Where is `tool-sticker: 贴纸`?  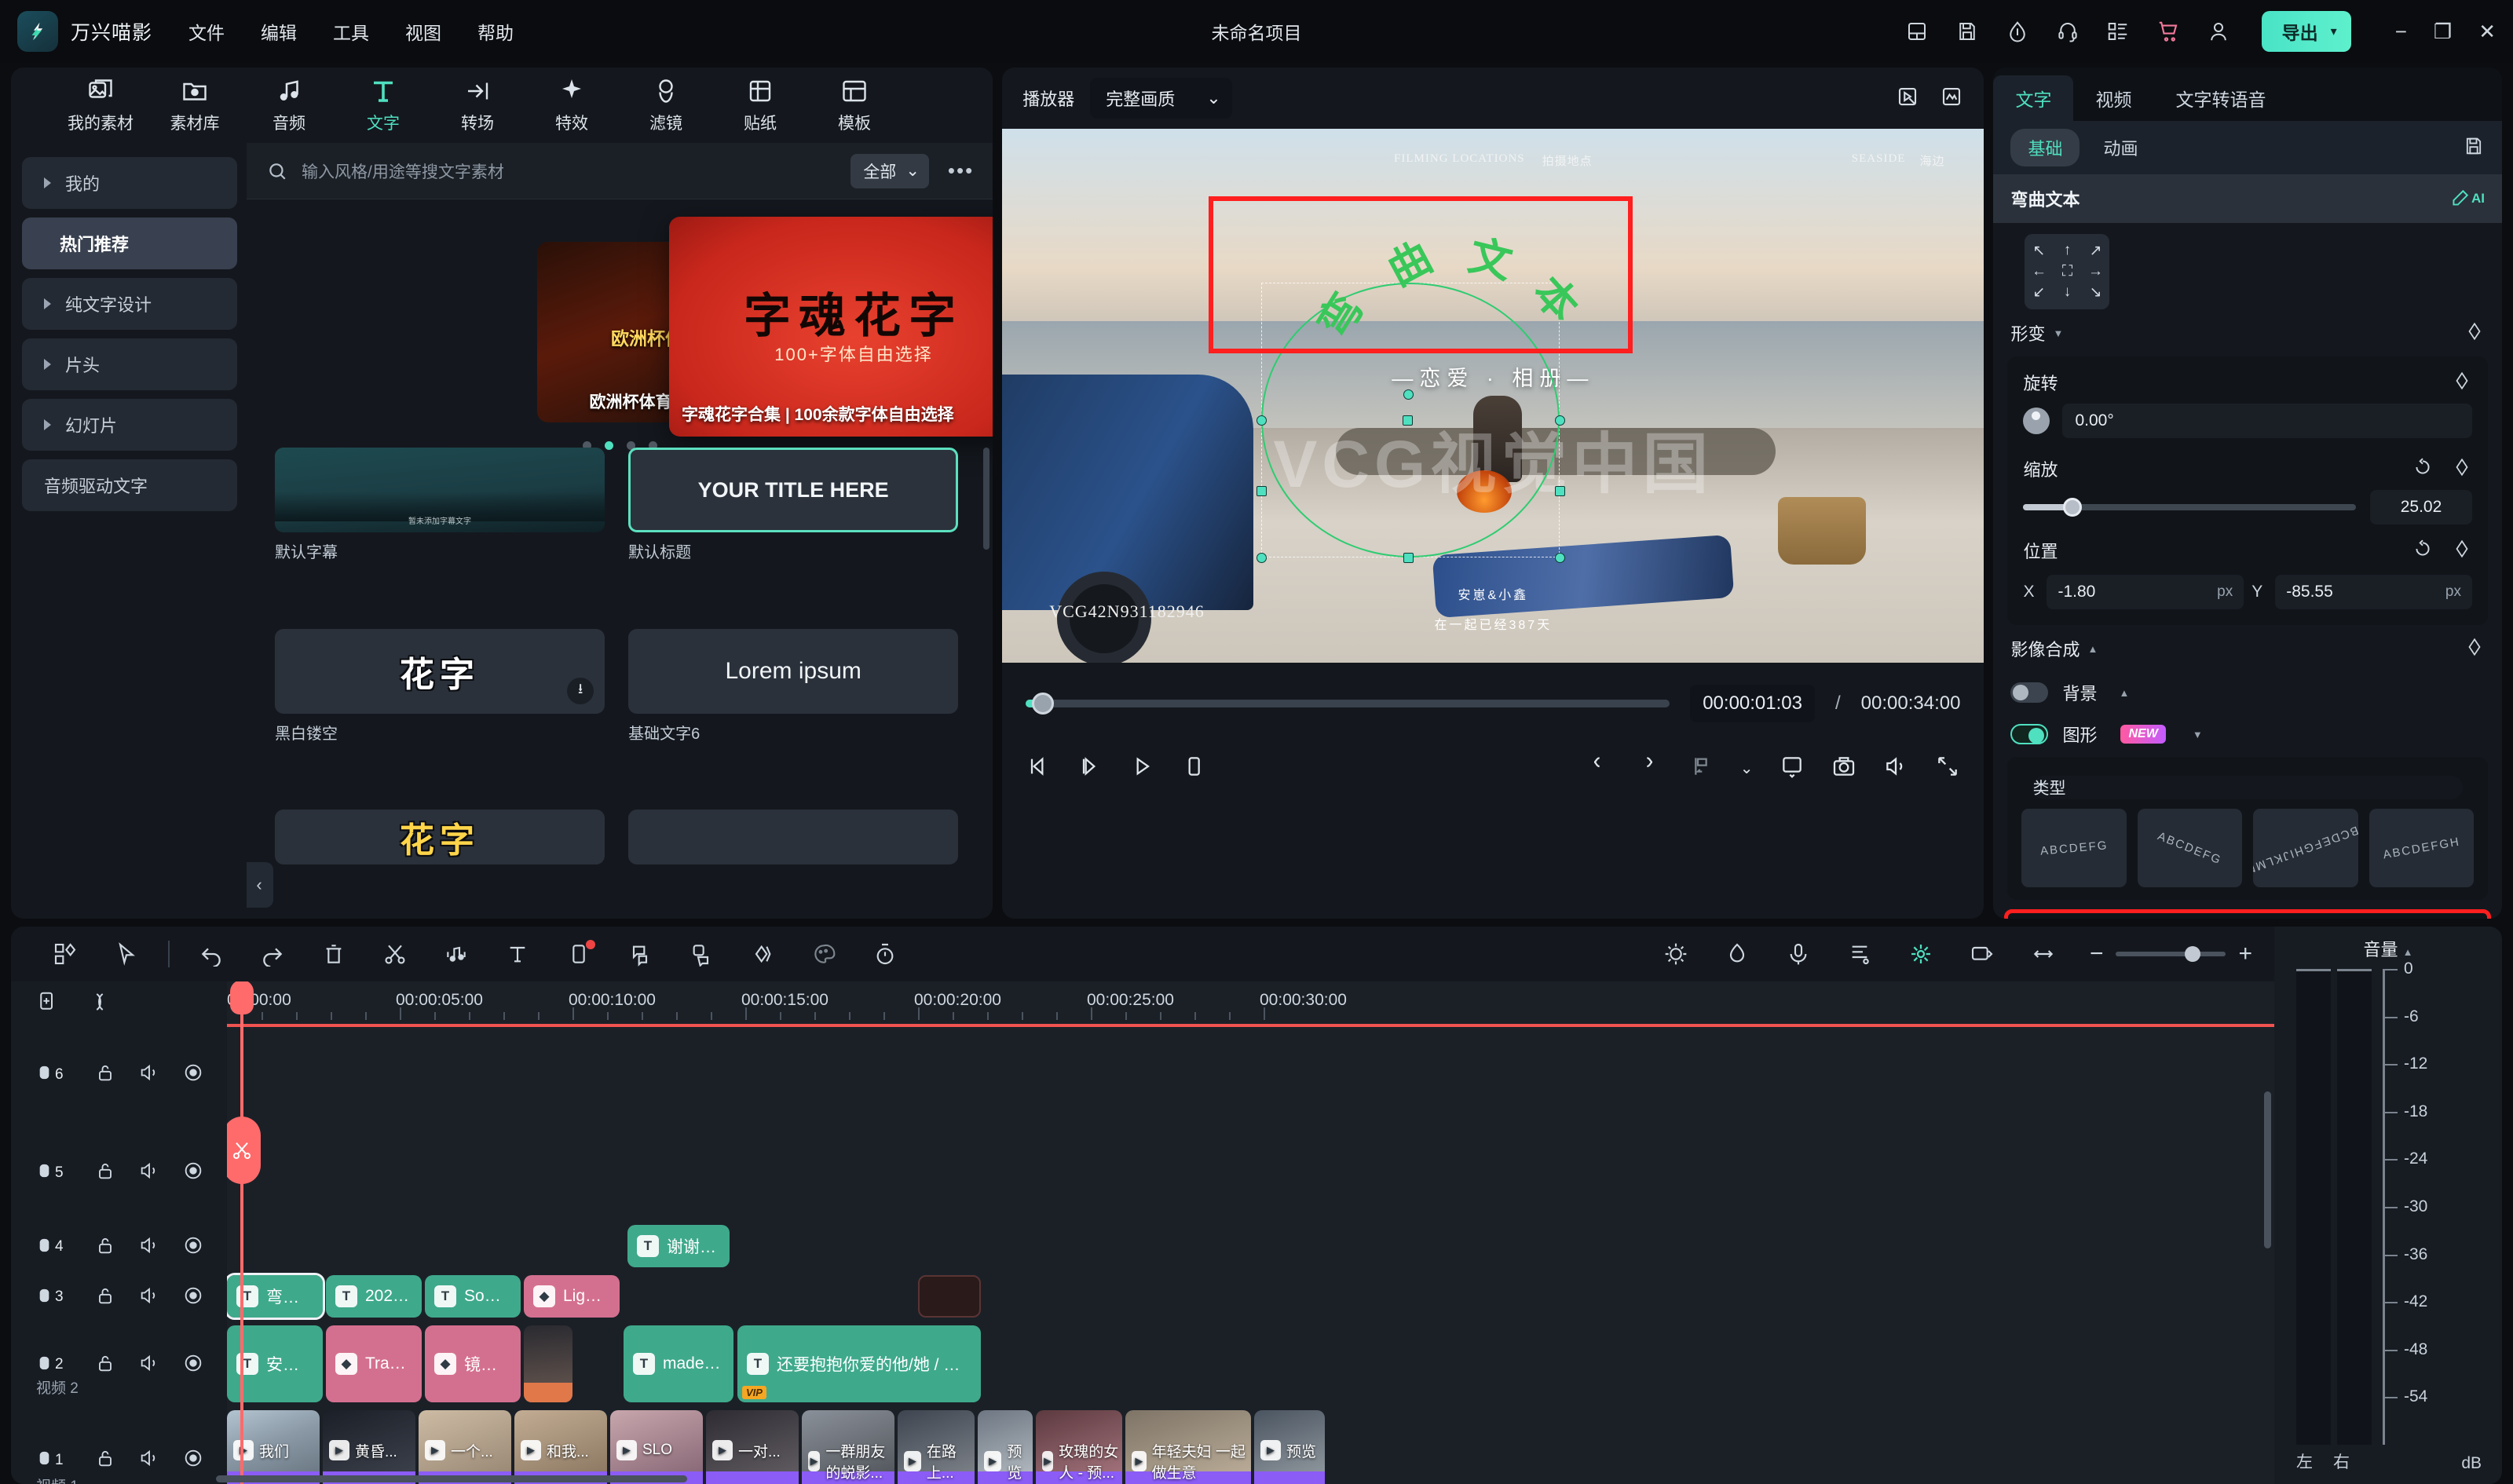
tool-sticker: 贴纸 is located at coordinates (760, 106).